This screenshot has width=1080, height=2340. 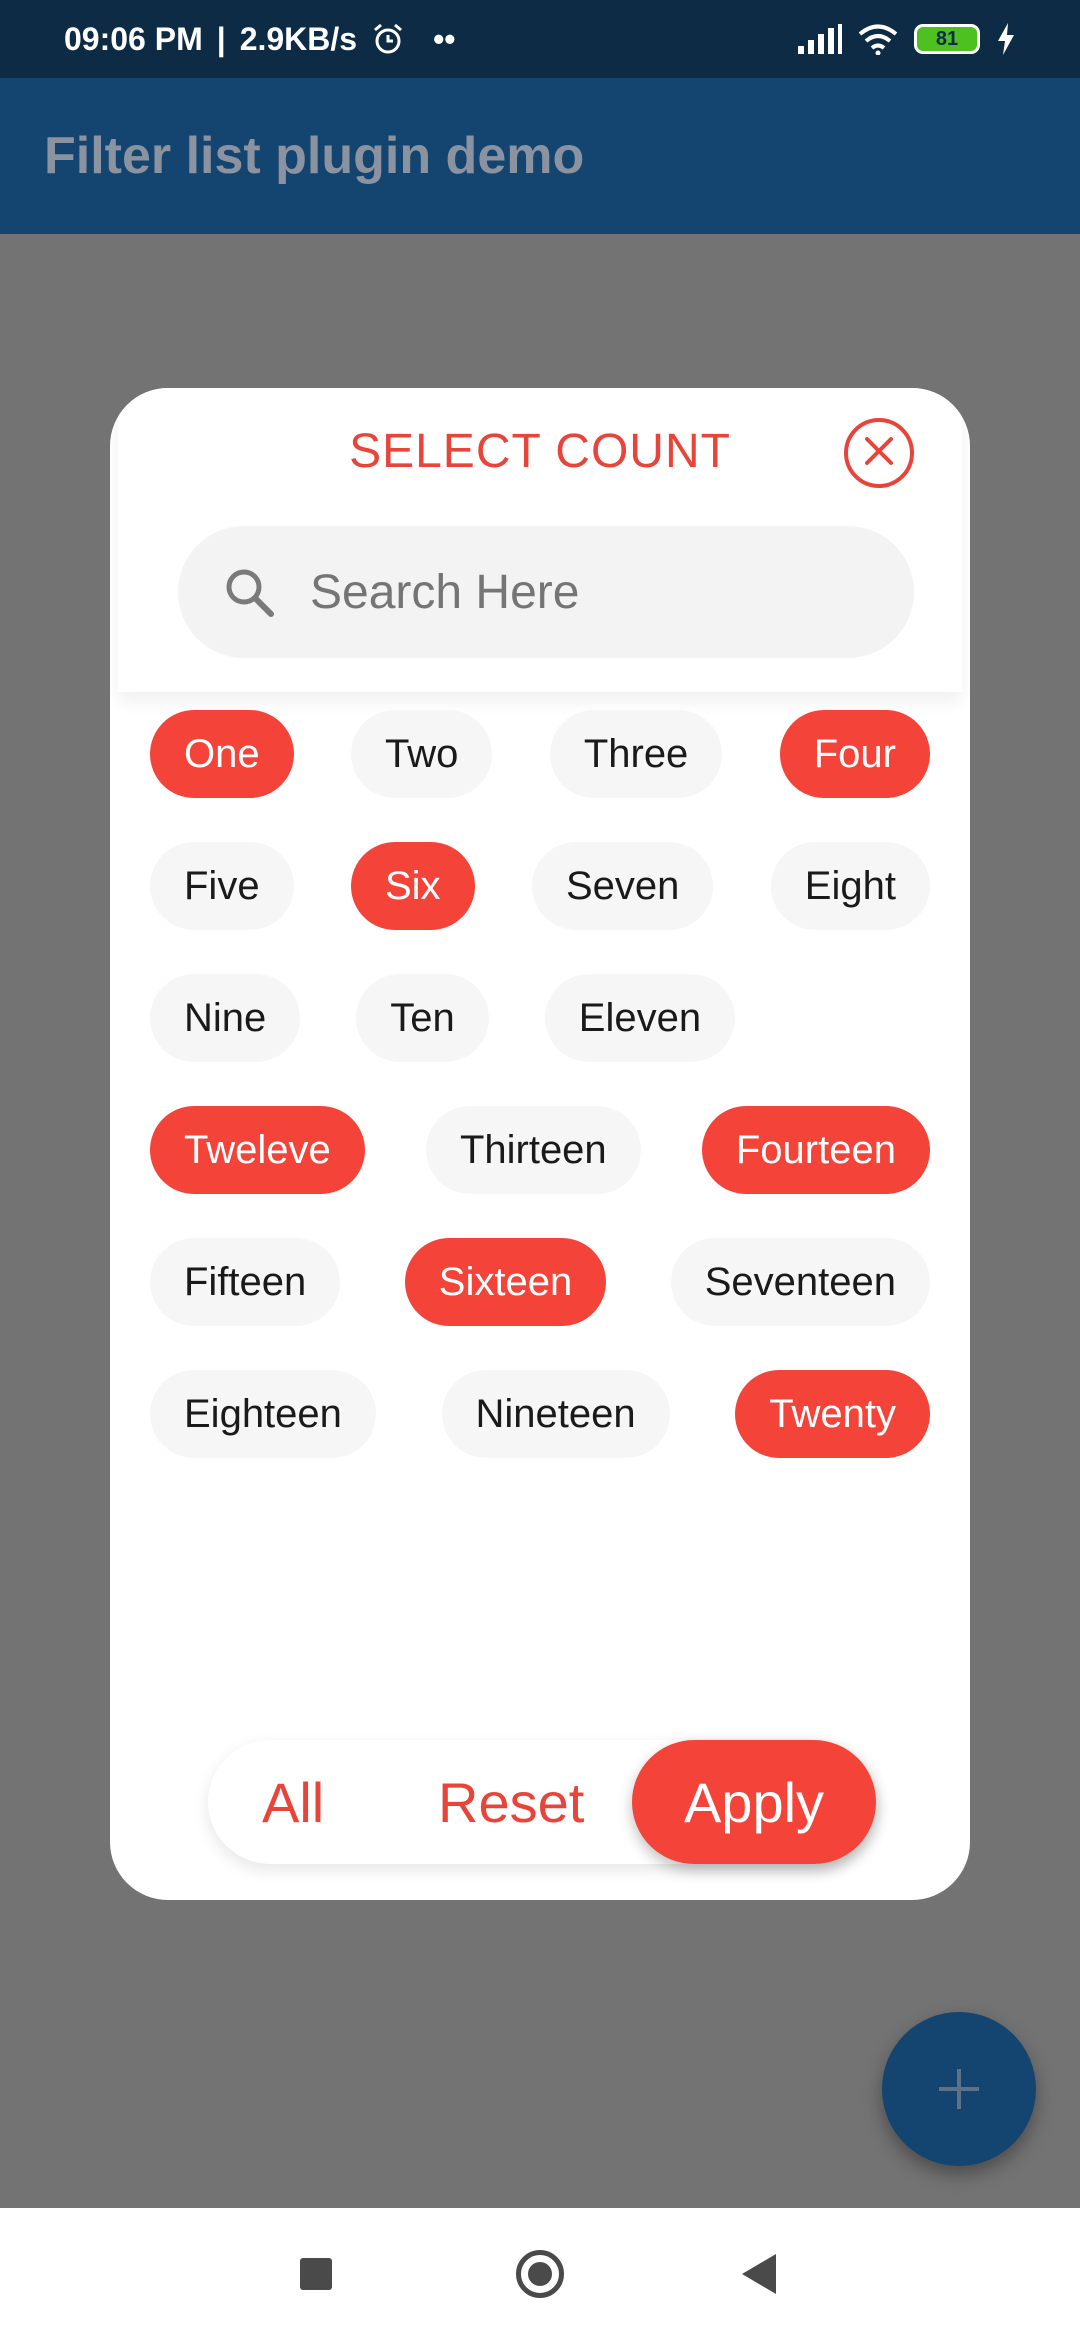 What do you see at coordinates (590, 592) in the screenshot?
I see `search-input` at bounding box center [590, 592].